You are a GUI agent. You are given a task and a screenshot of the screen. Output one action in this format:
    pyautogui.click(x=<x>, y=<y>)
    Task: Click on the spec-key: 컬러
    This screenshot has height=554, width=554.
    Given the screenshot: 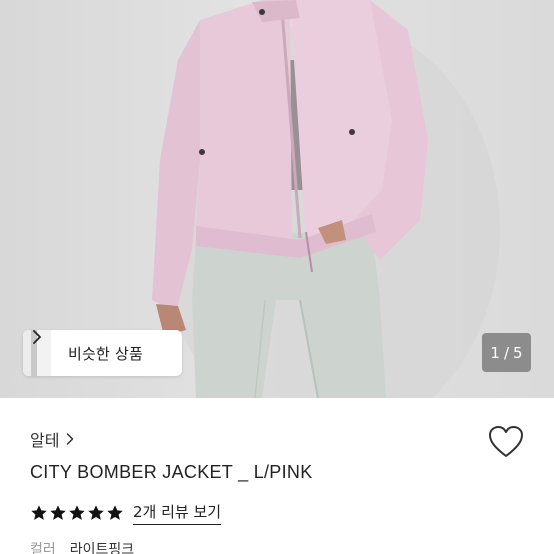 What is the action you would take?
    pyautogui.click(x=43, y=548)
    